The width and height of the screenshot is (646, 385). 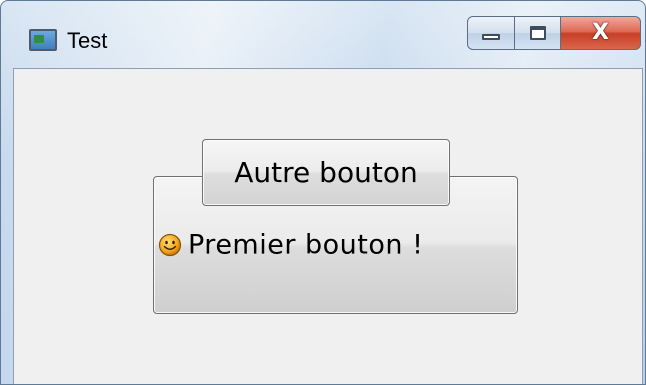 What do you see at coordinates (491, 33) in the screenshot?
I see `minimize-button` at bounding box center [491, 33].